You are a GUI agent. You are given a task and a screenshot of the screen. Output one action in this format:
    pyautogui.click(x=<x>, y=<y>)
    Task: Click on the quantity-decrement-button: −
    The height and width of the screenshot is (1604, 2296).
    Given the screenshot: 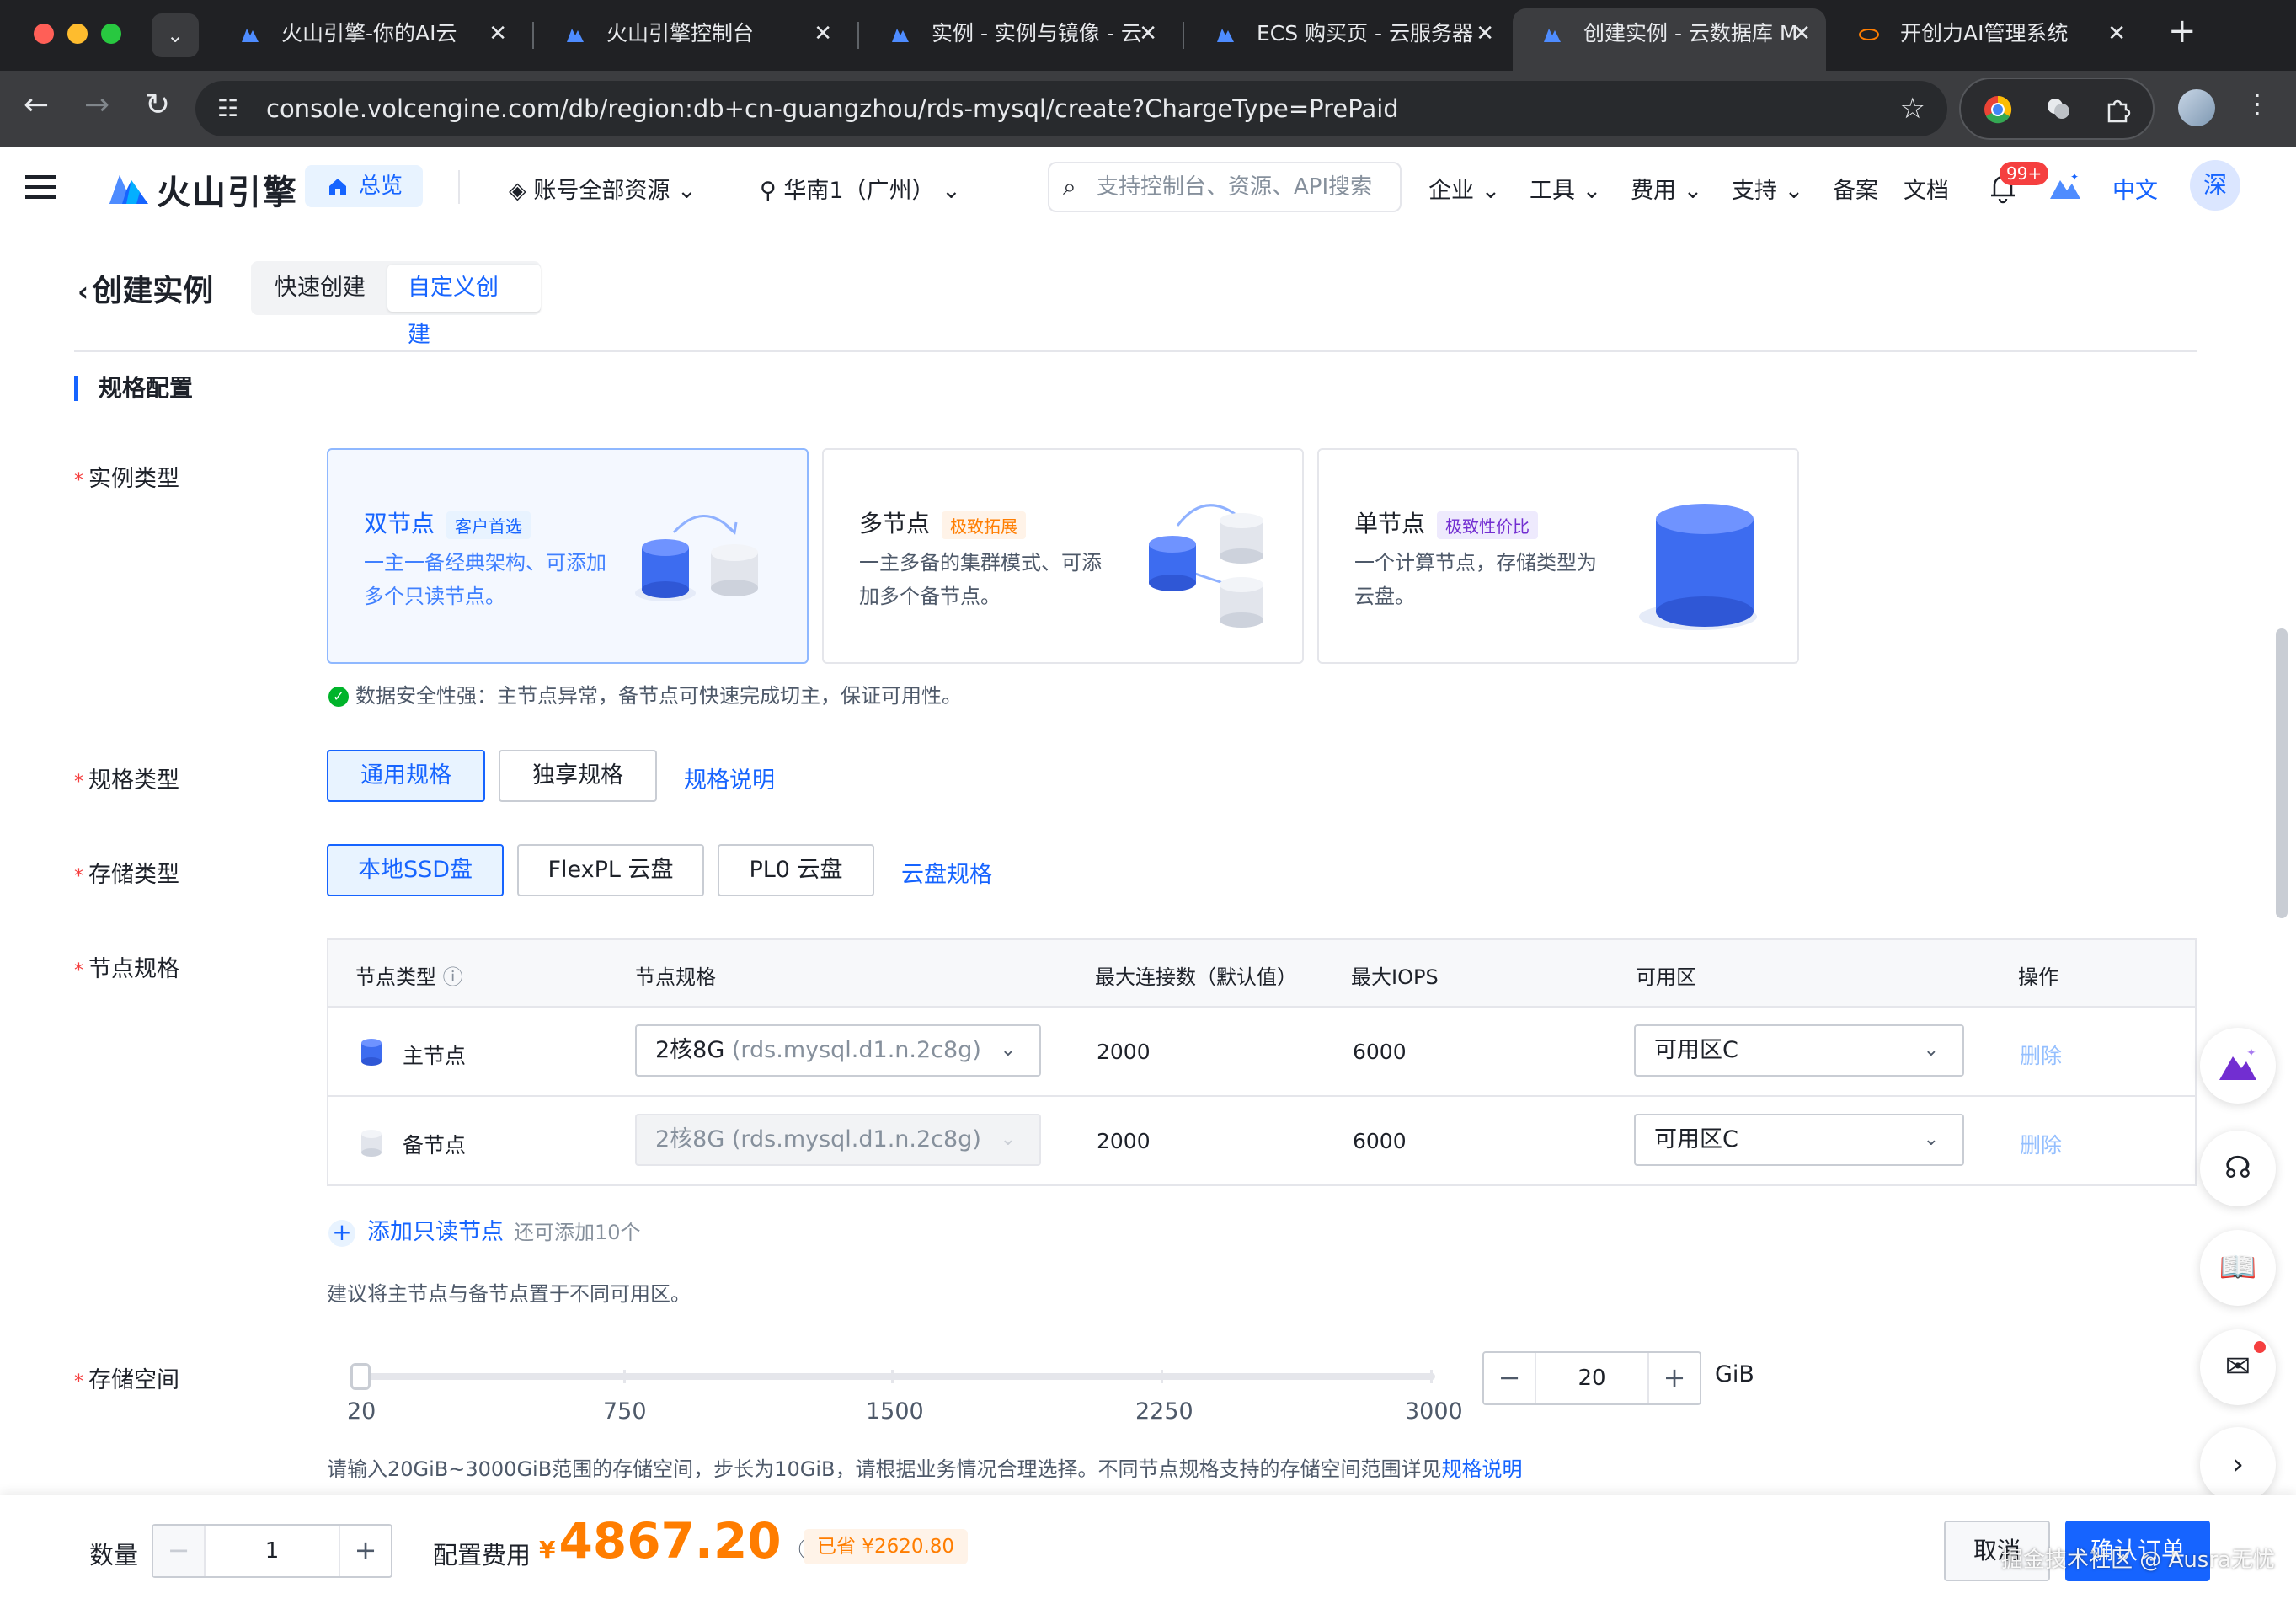 What is the action you would take?
    pyautogui.click(x=178, y=1551)
    